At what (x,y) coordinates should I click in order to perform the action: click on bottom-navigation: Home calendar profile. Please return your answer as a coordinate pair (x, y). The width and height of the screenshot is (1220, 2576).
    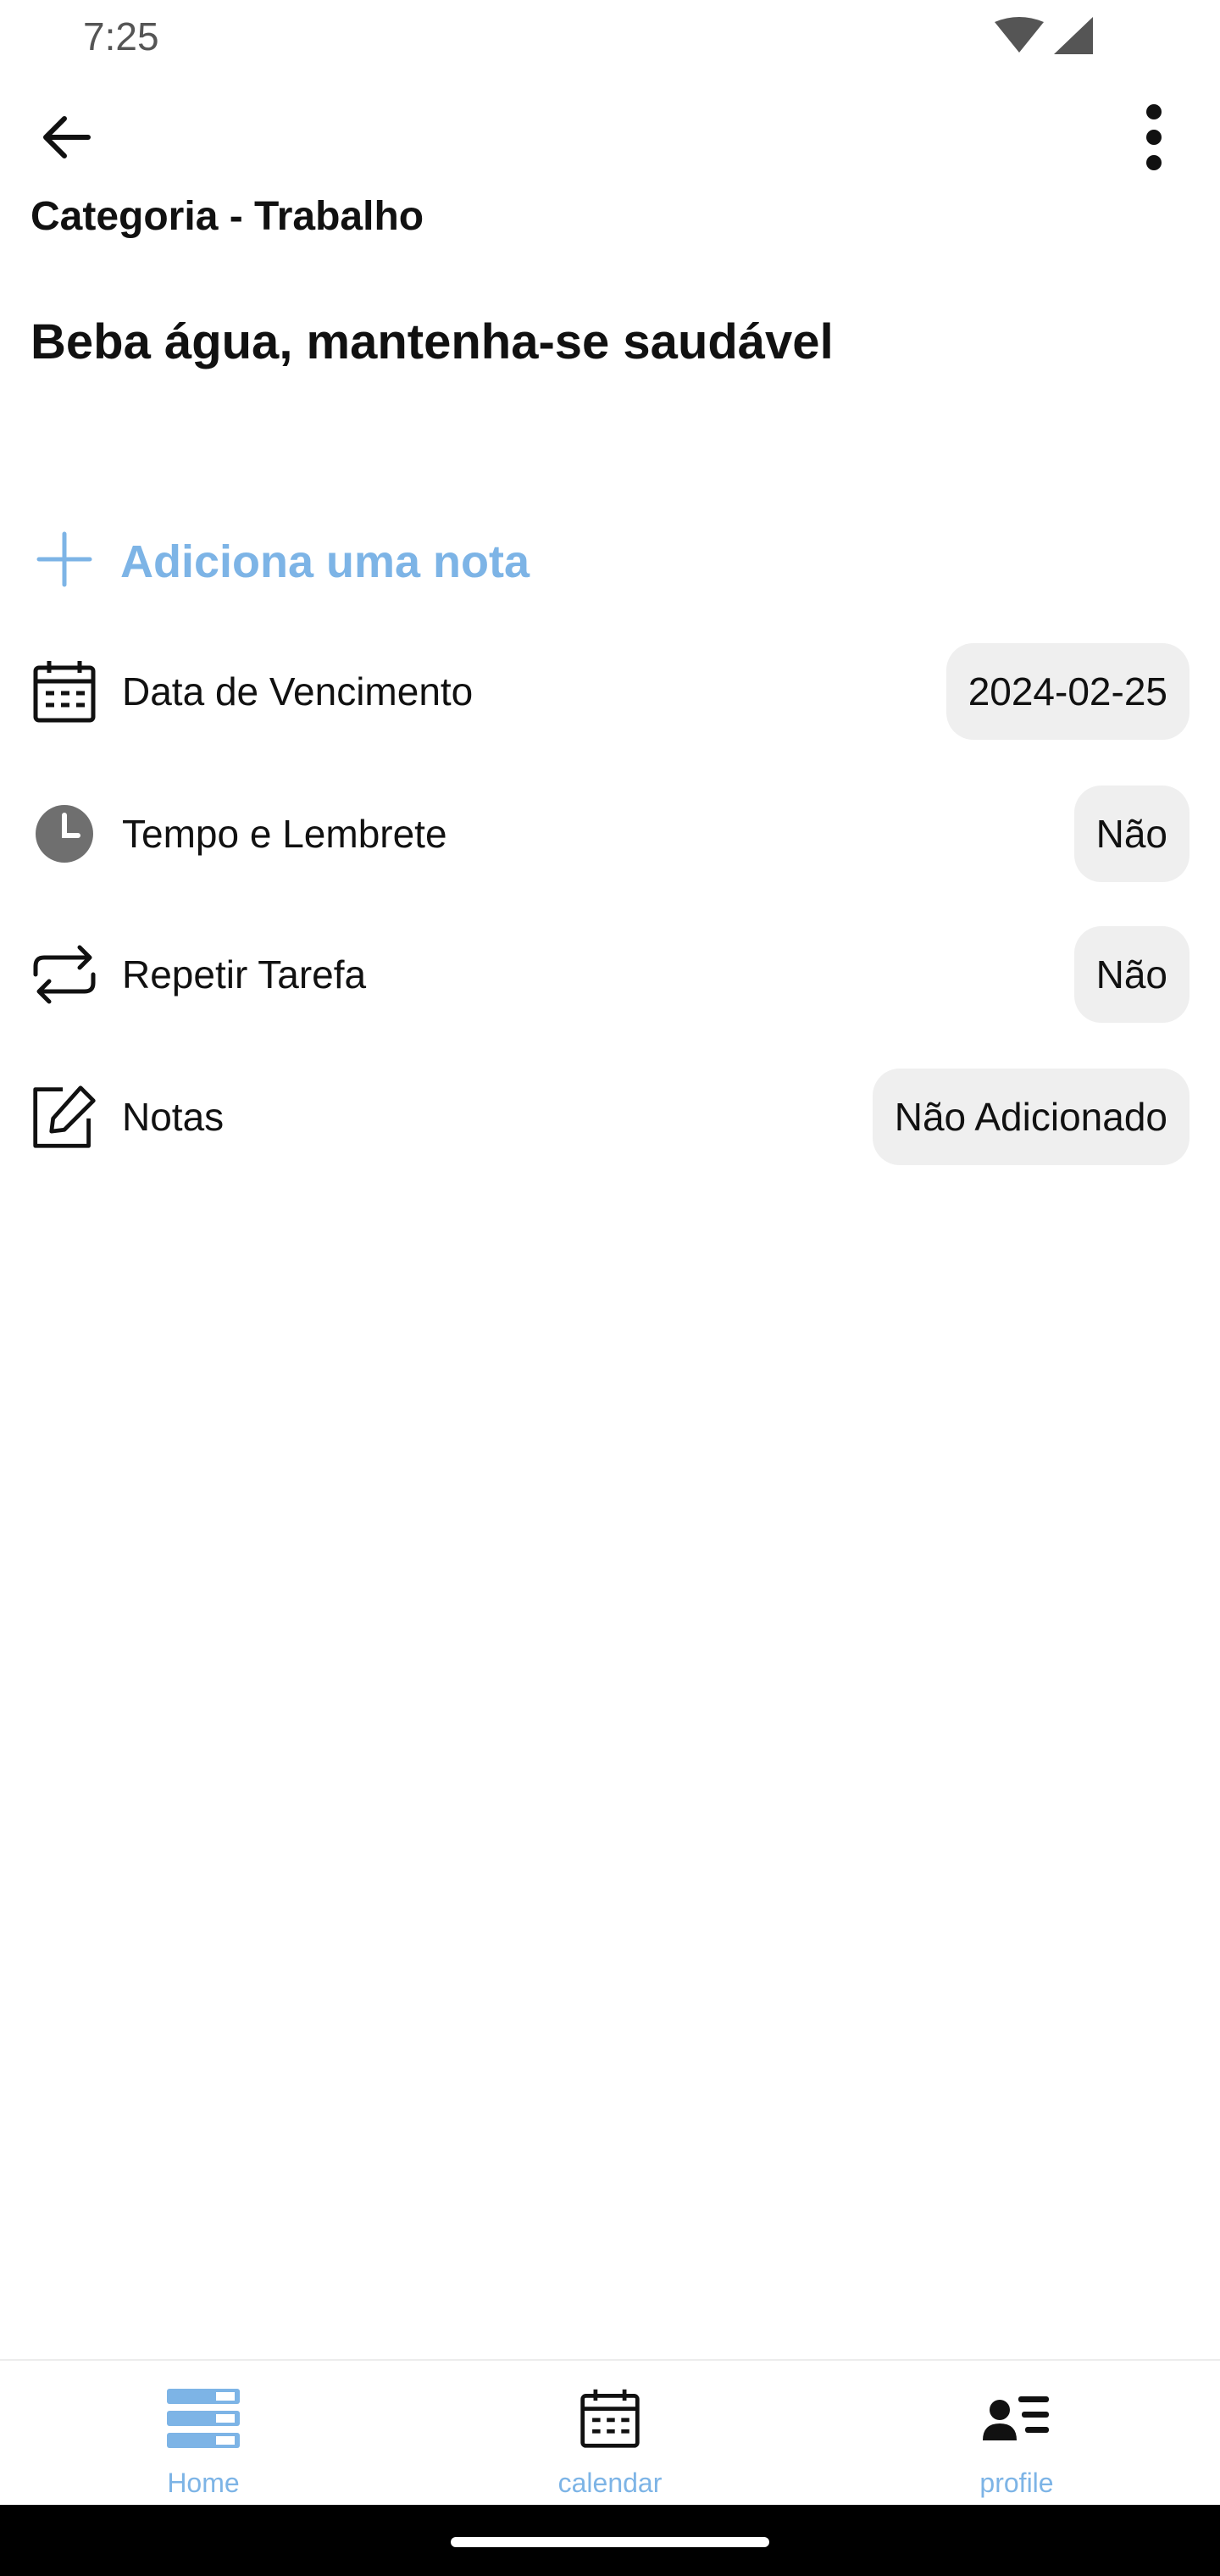
    Looking at the image, I should click on (610, 2433).